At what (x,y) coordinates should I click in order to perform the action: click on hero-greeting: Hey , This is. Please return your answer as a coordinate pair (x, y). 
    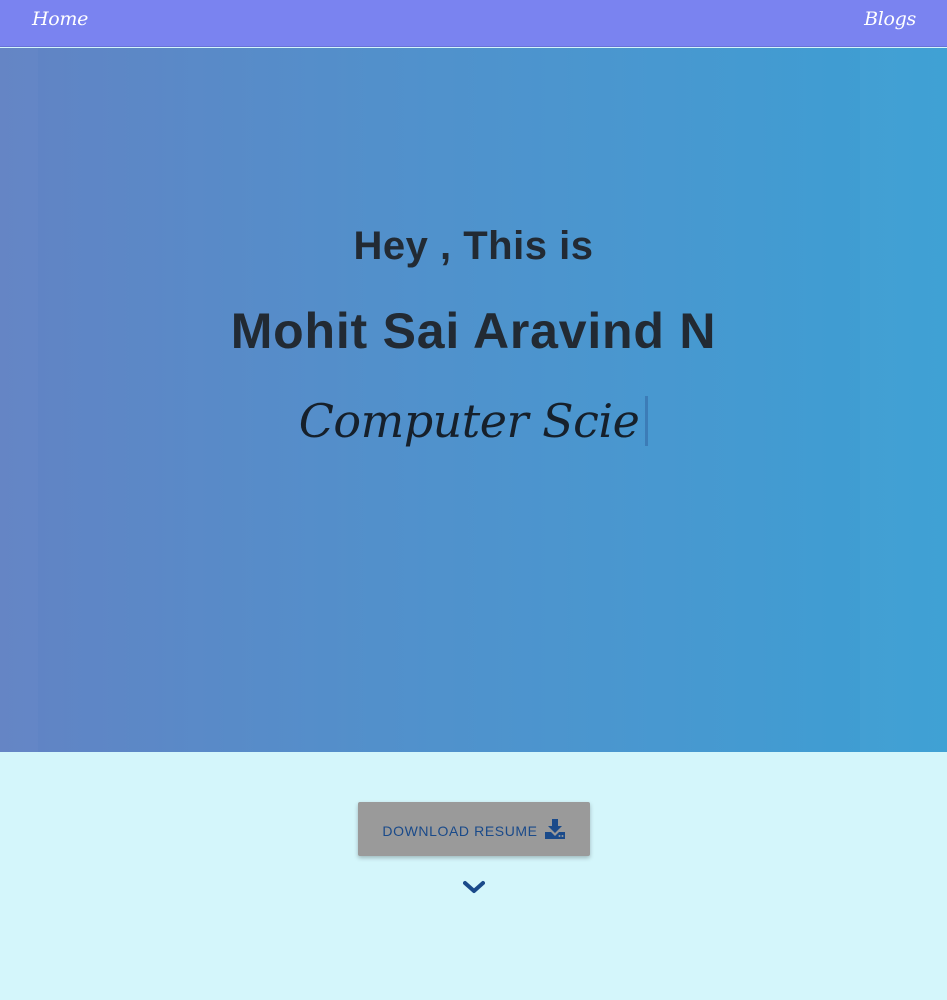
    Looking at the image, I should click on (473, 246).